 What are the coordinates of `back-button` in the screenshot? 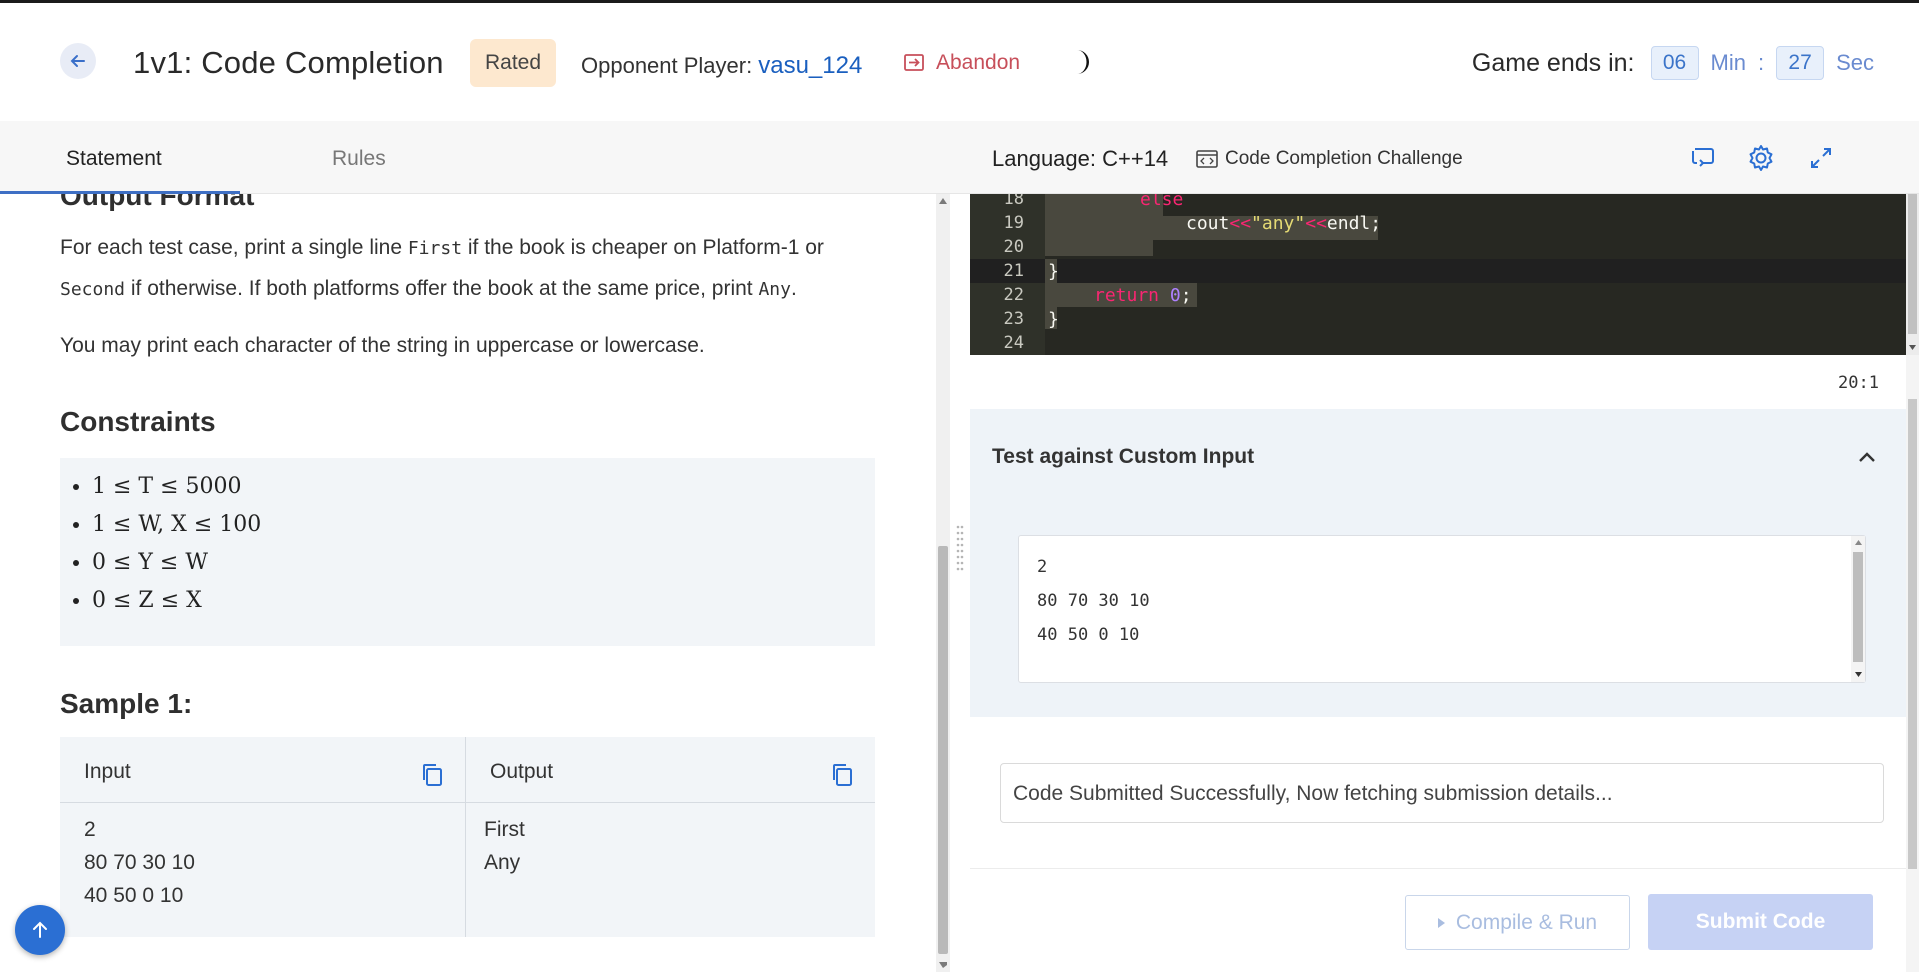 It's located at (78, 61).